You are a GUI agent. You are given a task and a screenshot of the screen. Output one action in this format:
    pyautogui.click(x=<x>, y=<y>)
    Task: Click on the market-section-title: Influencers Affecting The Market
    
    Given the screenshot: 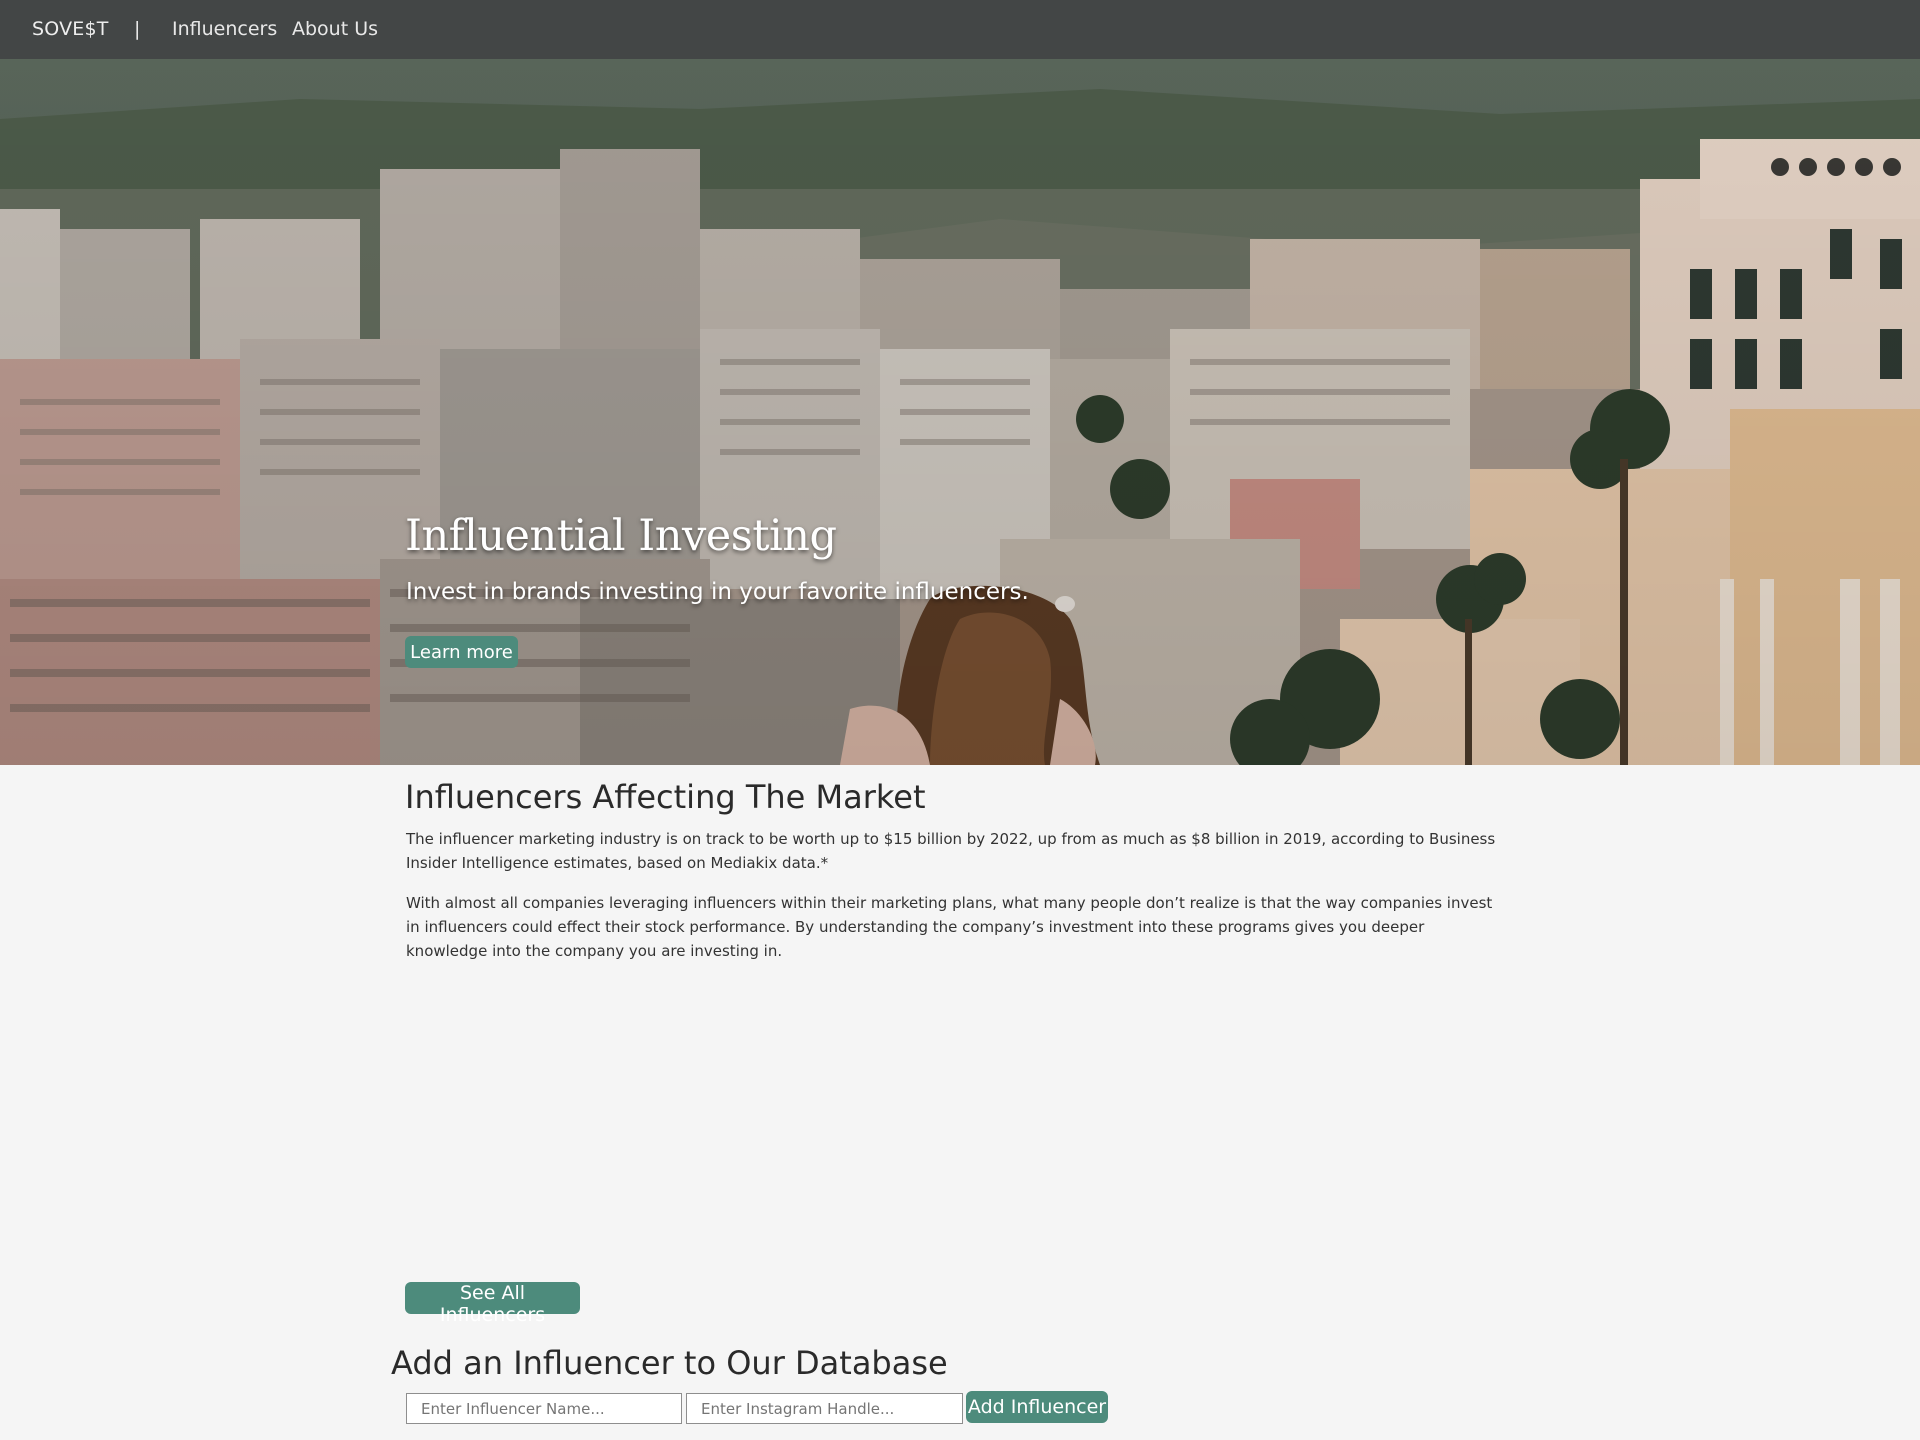 What is the action you would take?
    pyautogui.click(x=665, y=797)
    